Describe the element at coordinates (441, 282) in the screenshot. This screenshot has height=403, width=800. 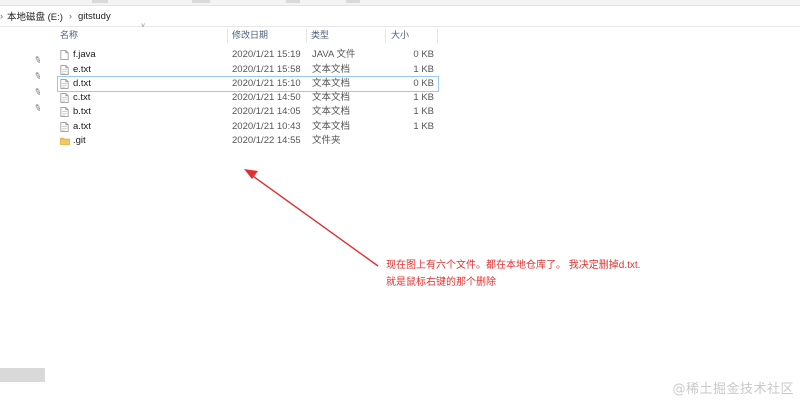
I see `annotation-line-2: 就是鼠标右键的那个删除` at that location.